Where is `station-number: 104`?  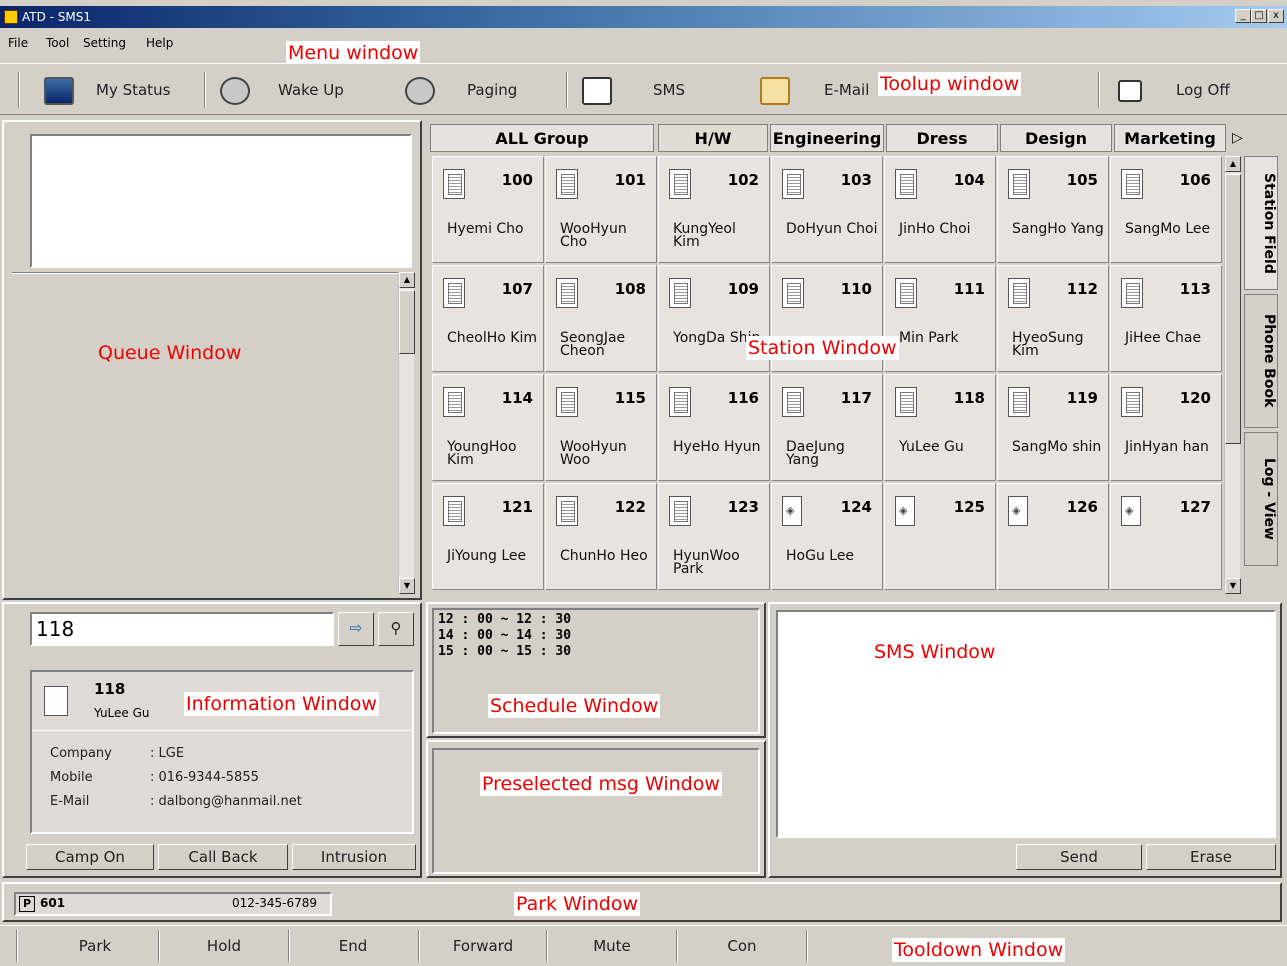
station-number: 104 is located at coordinates (969, 180).